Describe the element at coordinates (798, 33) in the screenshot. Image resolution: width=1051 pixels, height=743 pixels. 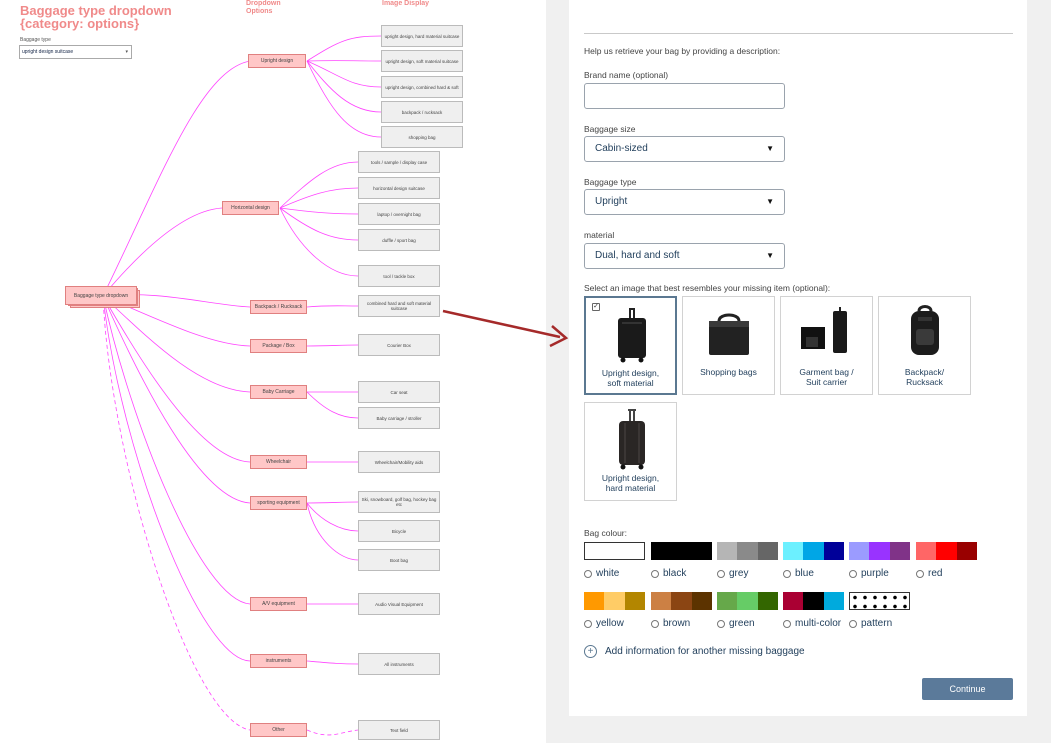
I see `divider` at that location.